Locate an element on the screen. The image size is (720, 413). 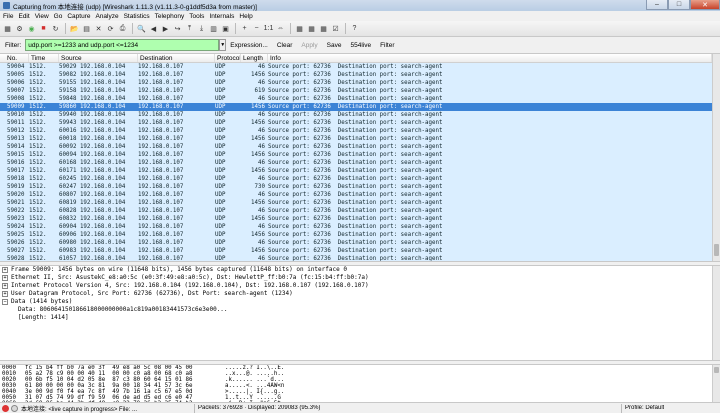
packet-list-scrollbar is located at coordinates (716, 157).